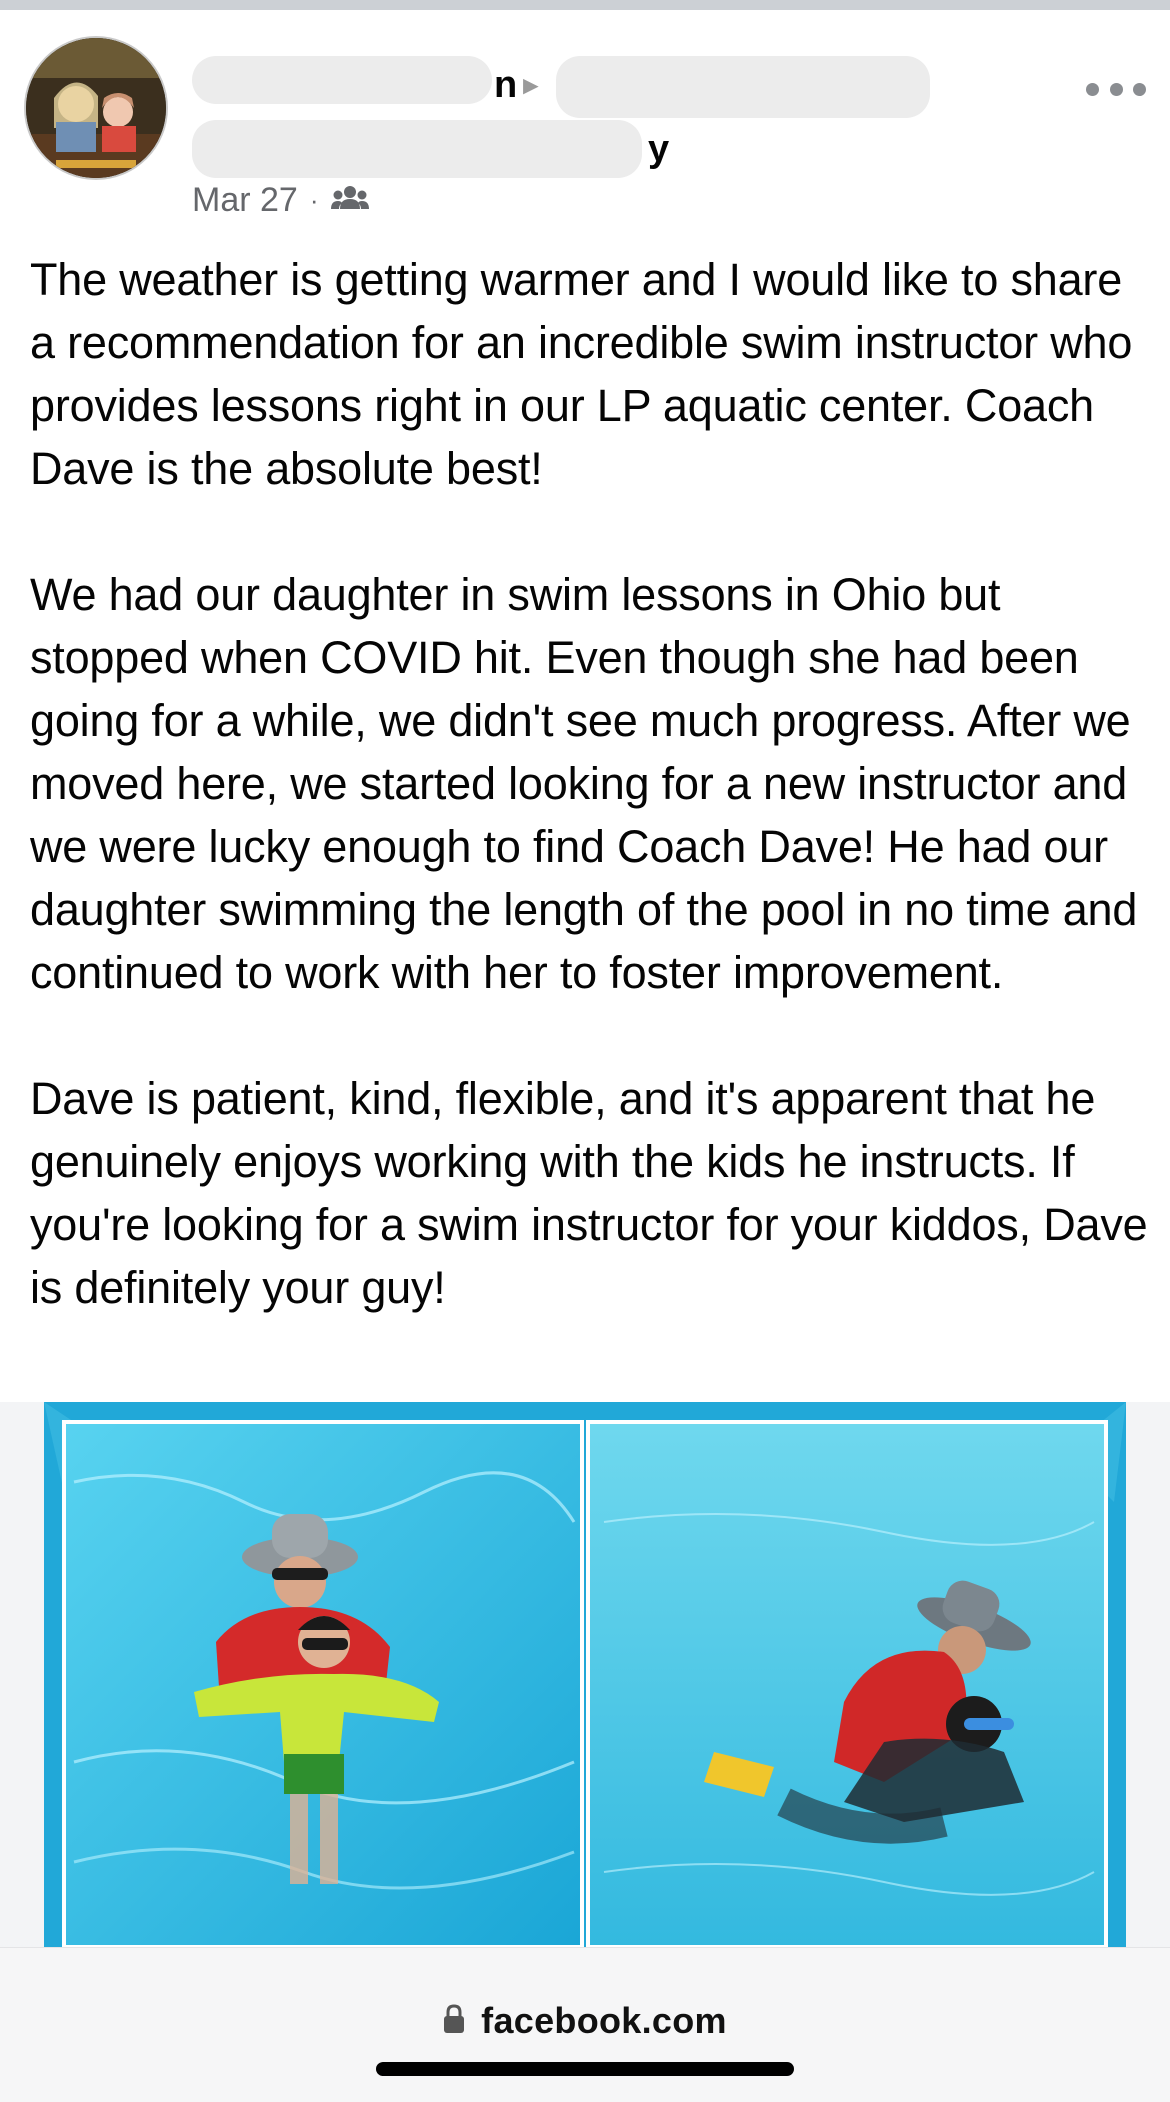 The image size is (1170, 2102). I want to click on address-bar: facebook.com, so click(585, 2021).